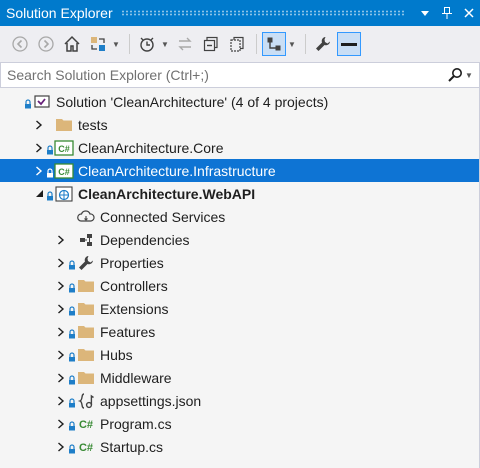 The height and width of the screenshot is (468, 480). Describe the element at coordinates (46, 44) in the screenshot. I see `forward-icon` at that location.